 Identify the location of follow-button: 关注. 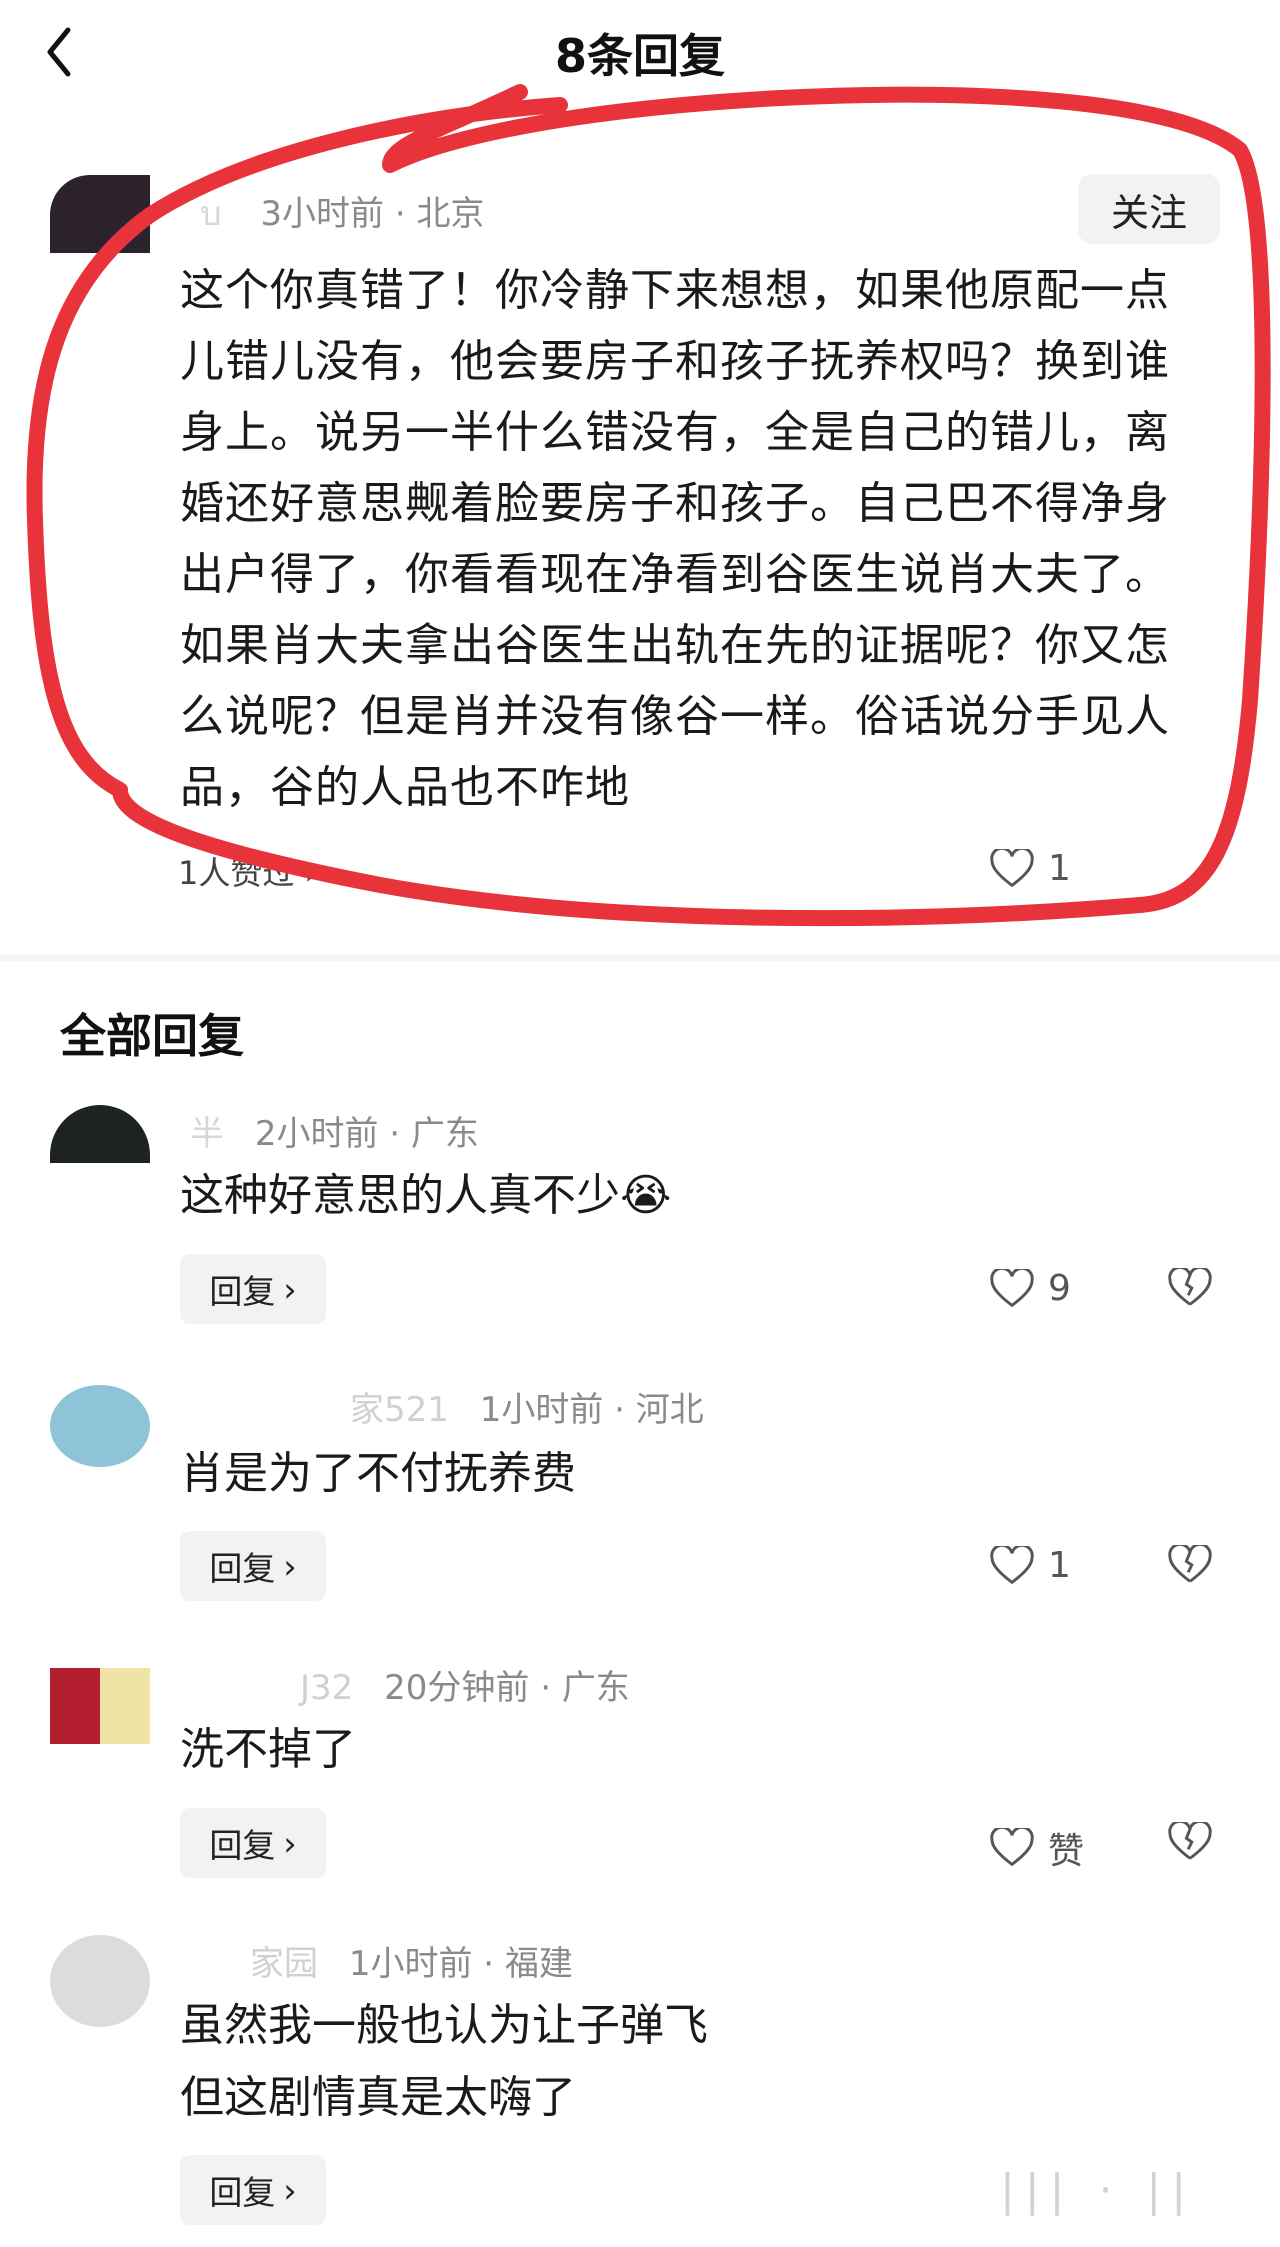
(1149, 209).